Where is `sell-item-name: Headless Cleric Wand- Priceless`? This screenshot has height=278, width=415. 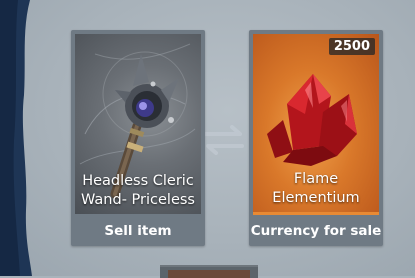 sell-item-name: Headless Cleric Wand- Priceless is located at coordinates (138, 190).